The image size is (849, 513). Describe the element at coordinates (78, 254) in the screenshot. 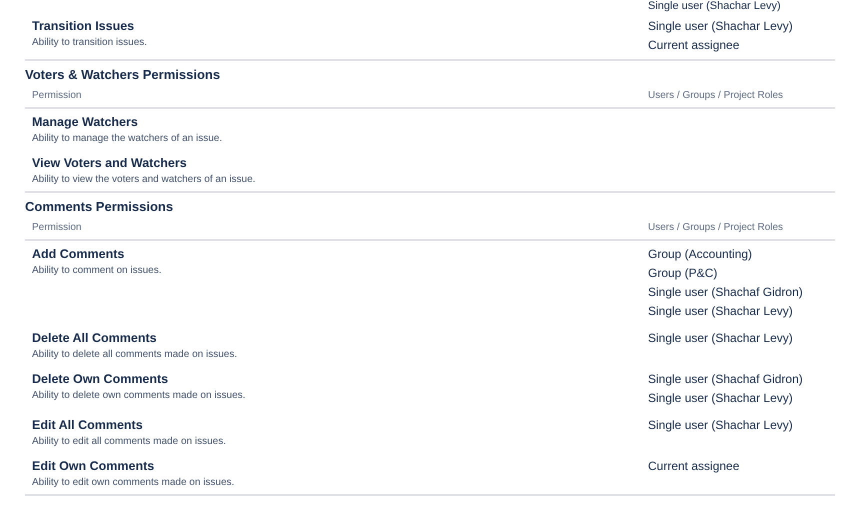

I see `permission-name: Add Comments` at that location.